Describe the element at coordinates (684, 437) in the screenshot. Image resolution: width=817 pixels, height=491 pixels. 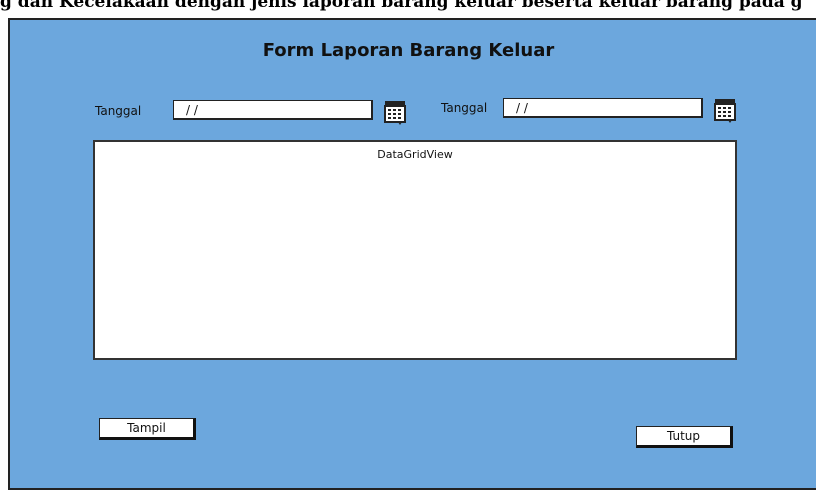
I see `close-button: Tutup` at that location.